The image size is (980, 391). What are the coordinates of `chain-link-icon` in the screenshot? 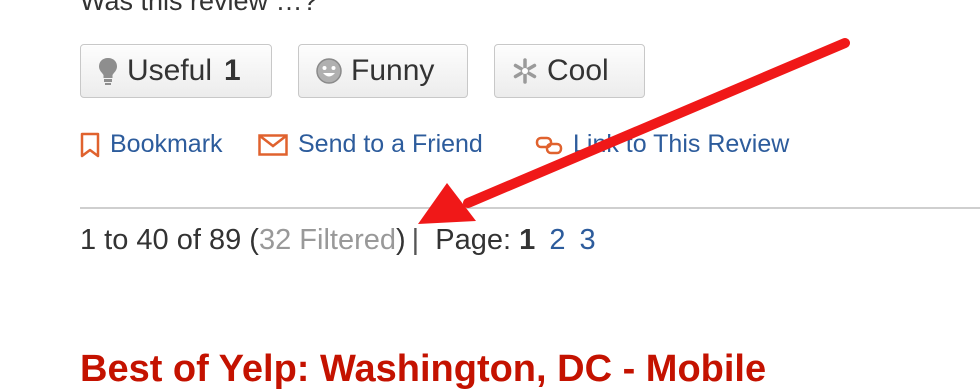 It's located at (549, 145).